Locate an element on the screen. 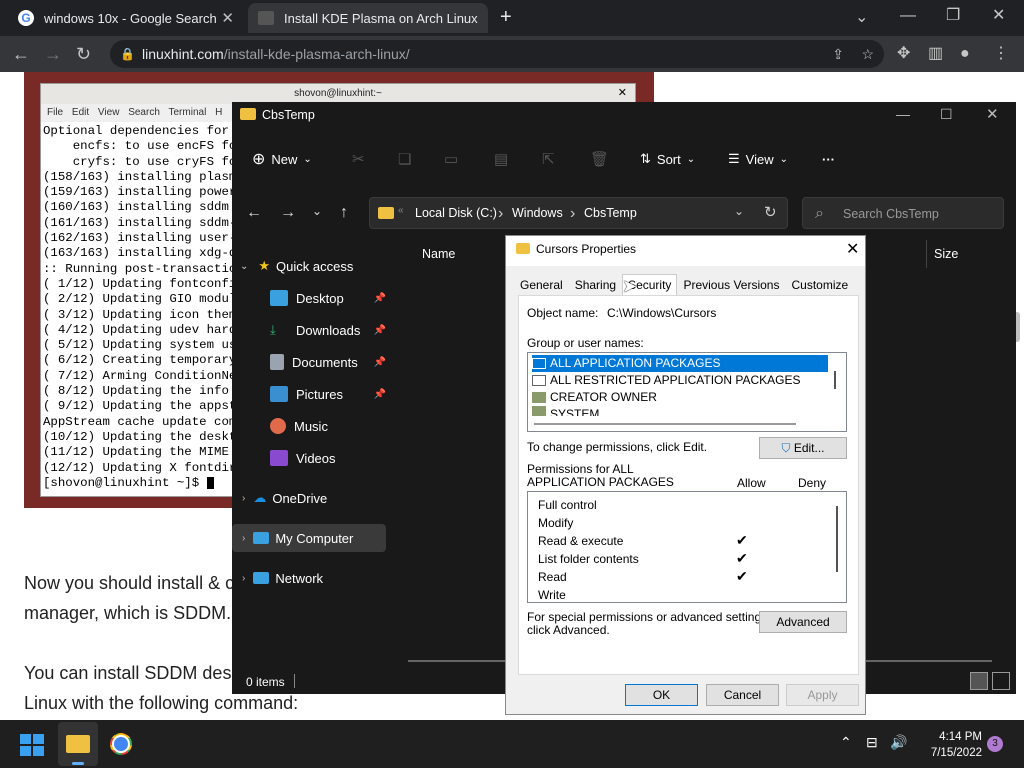  column-size-header: Size is located at coordinates (946, 254).